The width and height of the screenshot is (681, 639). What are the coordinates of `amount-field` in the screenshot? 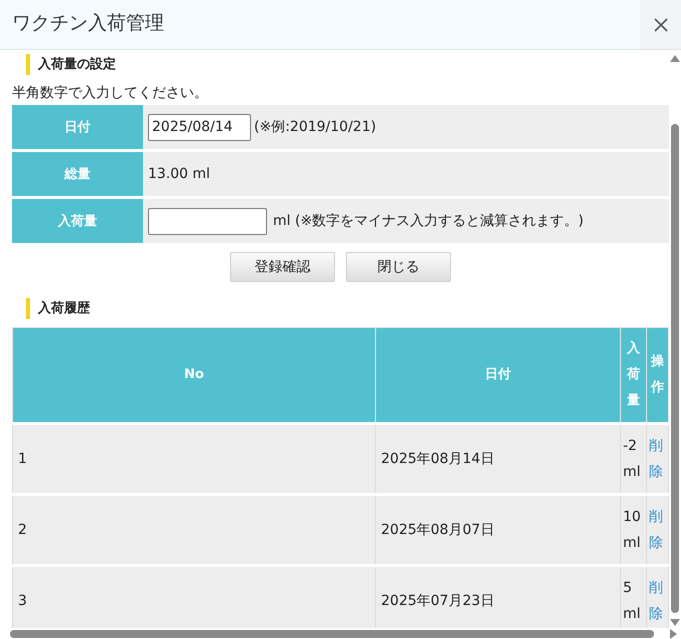 It's located at (207, 221).